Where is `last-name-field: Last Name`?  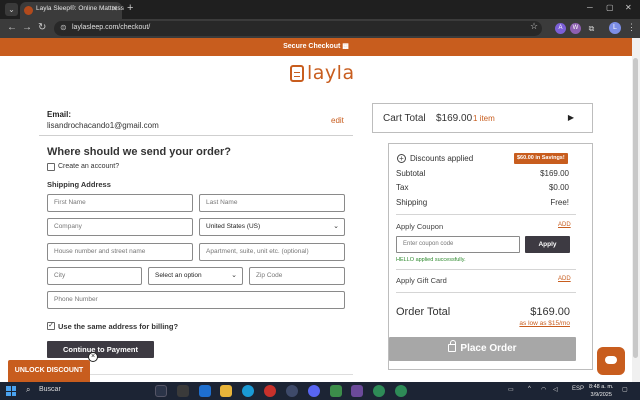
last-name-field: Last Name is located at coordinates (272, 203).